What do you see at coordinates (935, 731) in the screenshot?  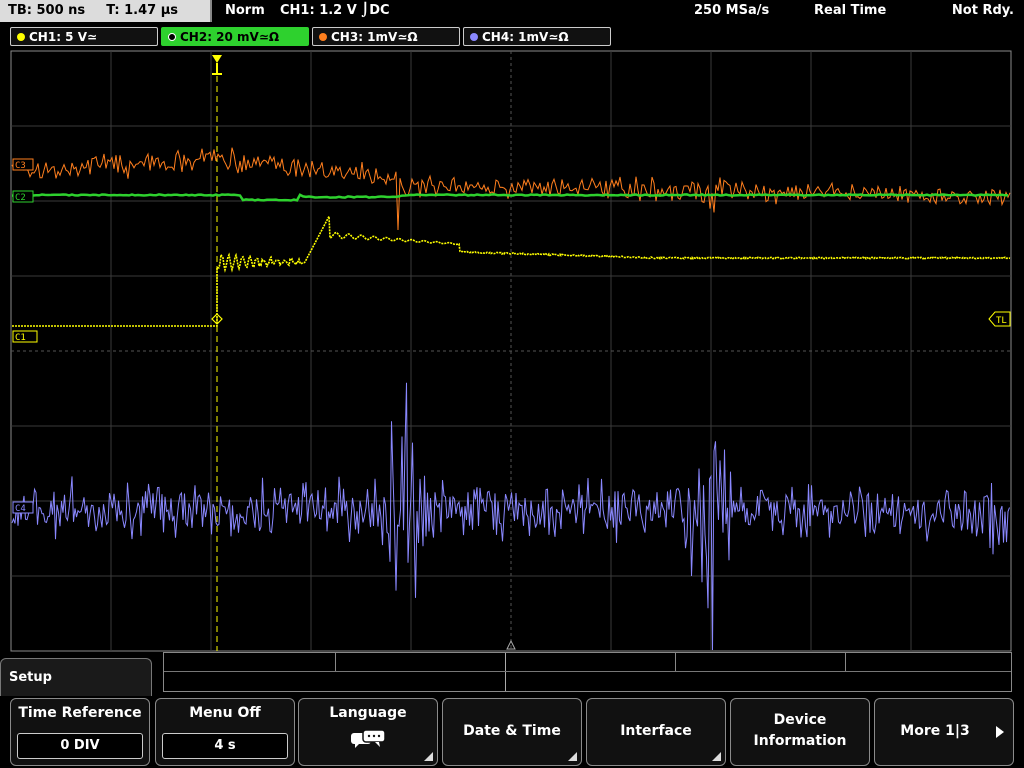 I see `more-label: More 1|3` at bounding box center [935, 731].